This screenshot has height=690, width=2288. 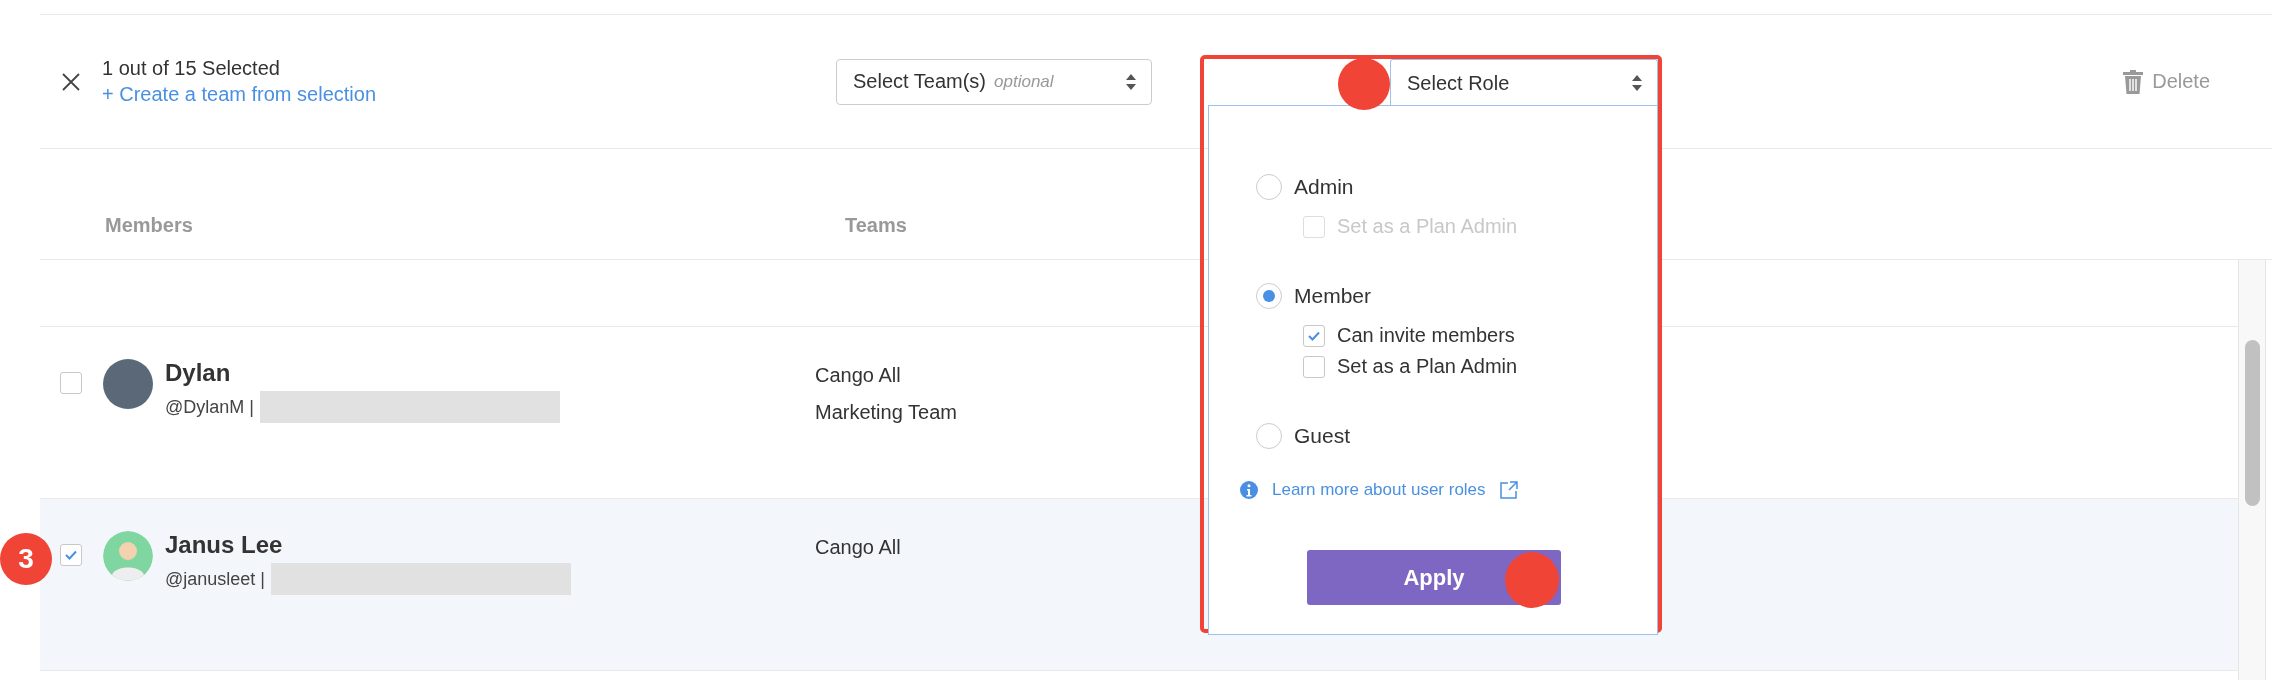 What do you see at coordinates (876, 225) in the screenshot?
I see `column-header: Teams` at bounding box center [876, 225].